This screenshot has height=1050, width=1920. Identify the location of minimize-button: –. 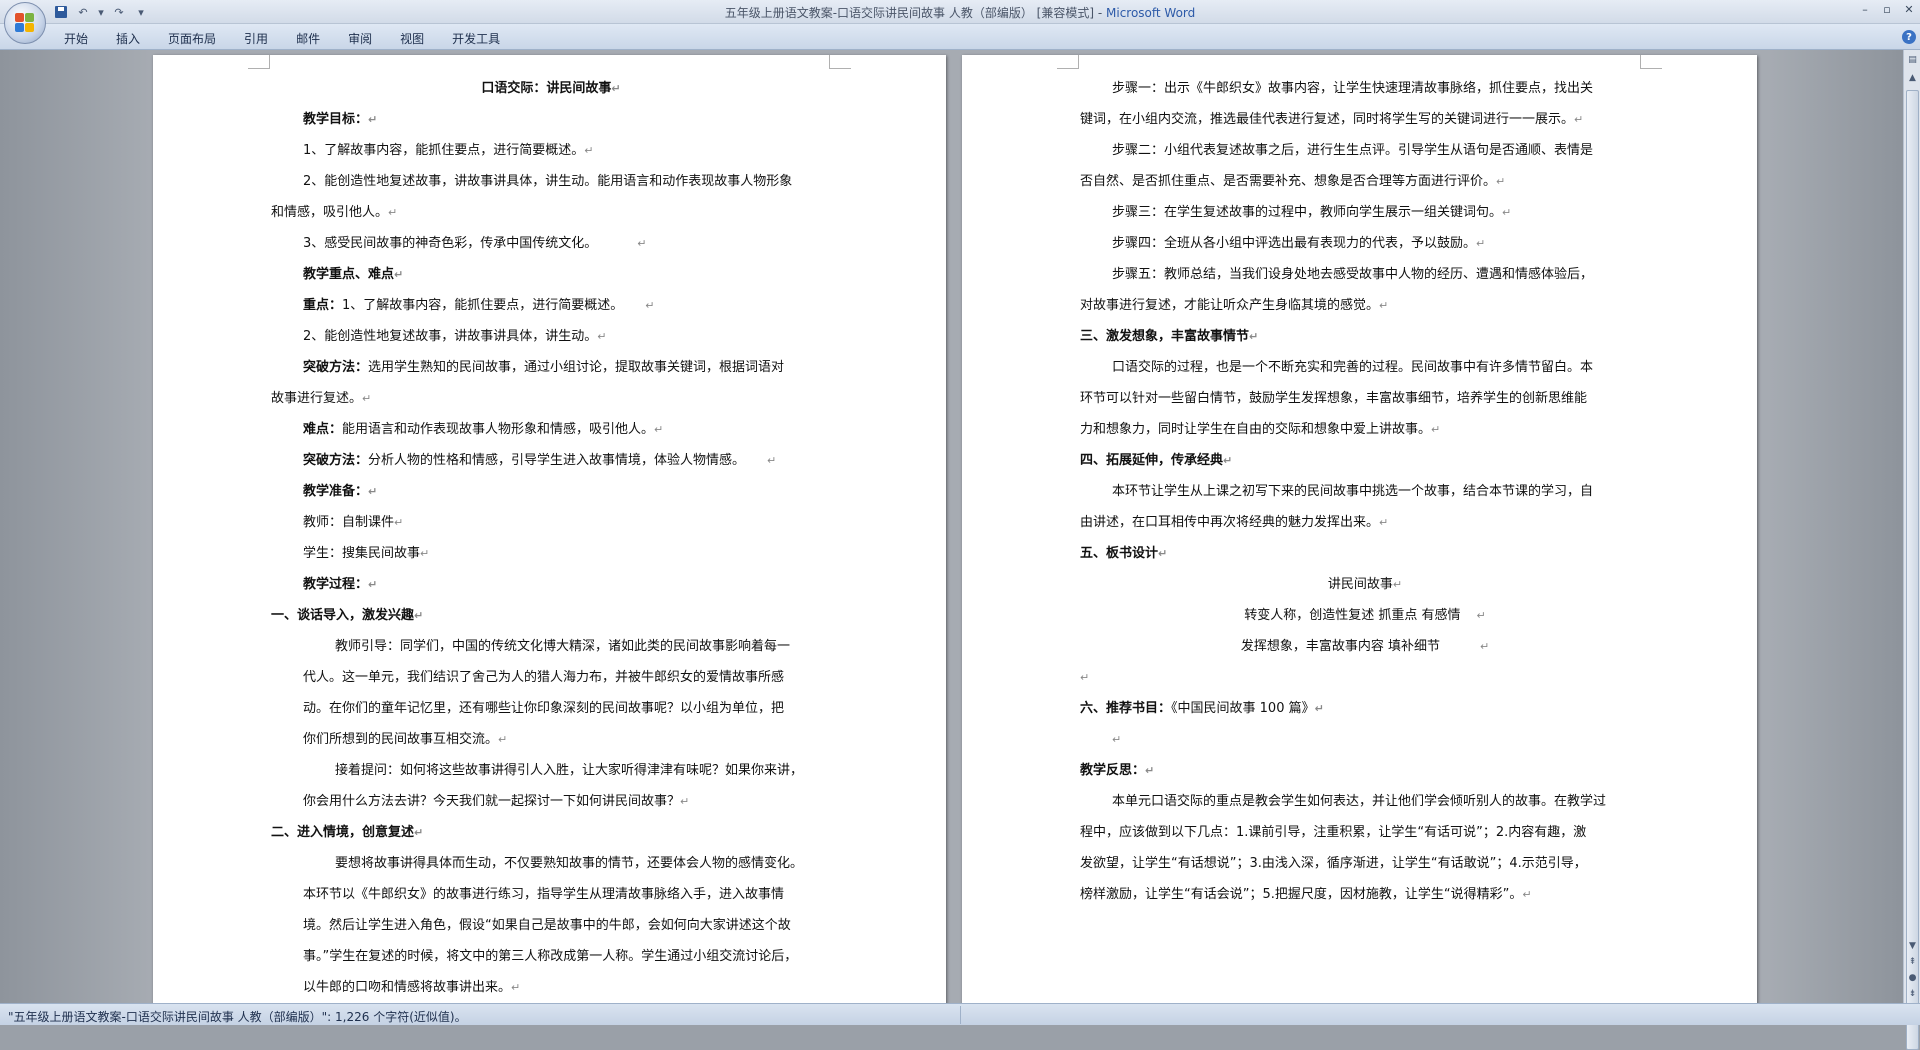
(1865, 9).